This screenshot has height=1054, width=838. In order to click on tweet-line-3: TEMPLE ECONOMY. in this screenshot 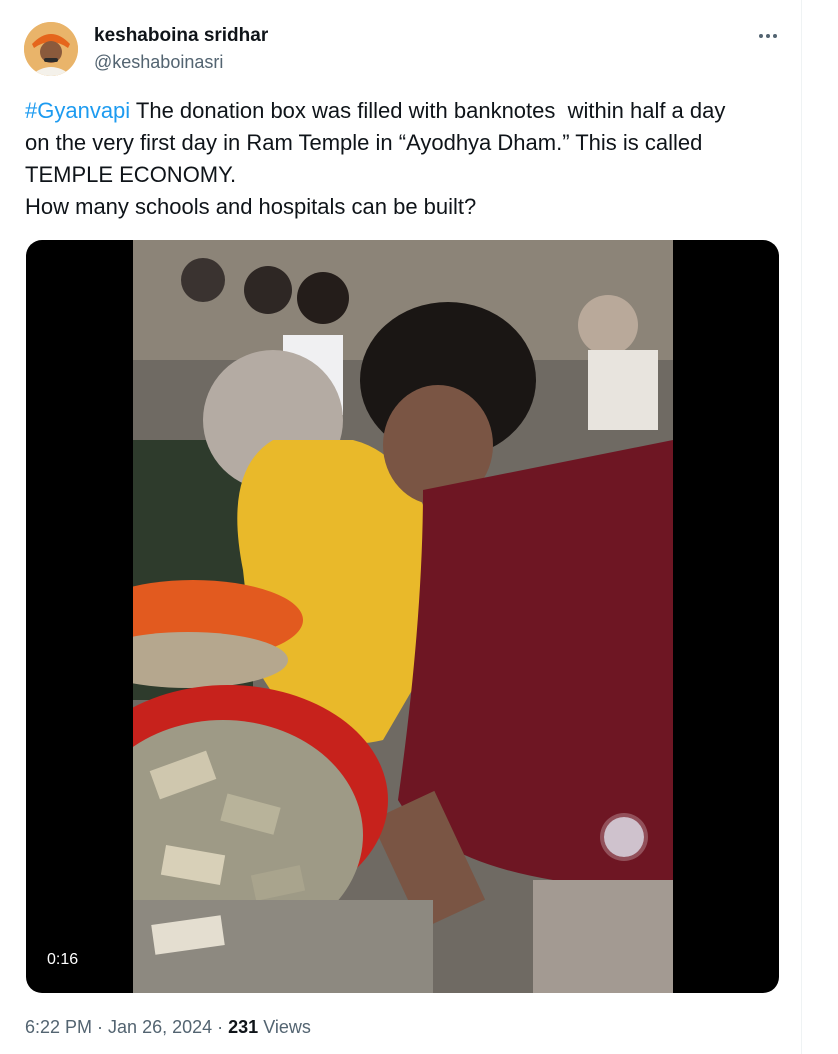, I will do `click(131, 174)`.